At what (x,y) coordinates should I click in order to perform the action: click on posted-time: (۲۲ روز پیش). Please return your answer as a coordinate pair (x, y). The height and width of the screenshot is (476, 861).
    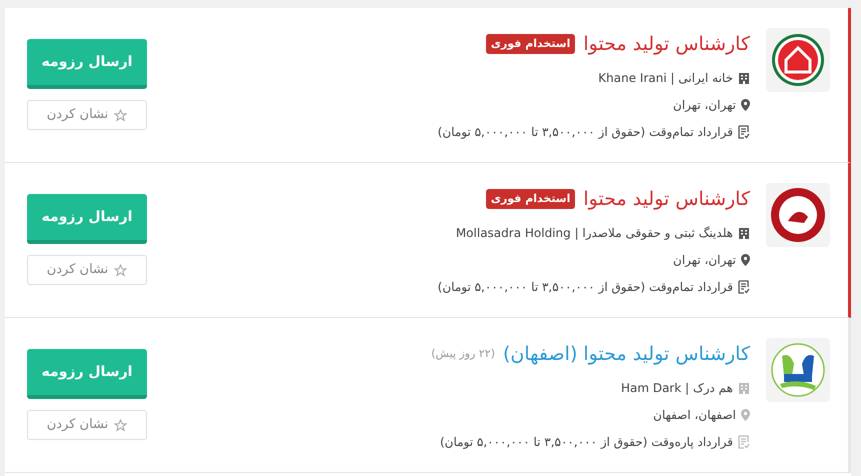
    Looking at the image, I should click on (463, 354).